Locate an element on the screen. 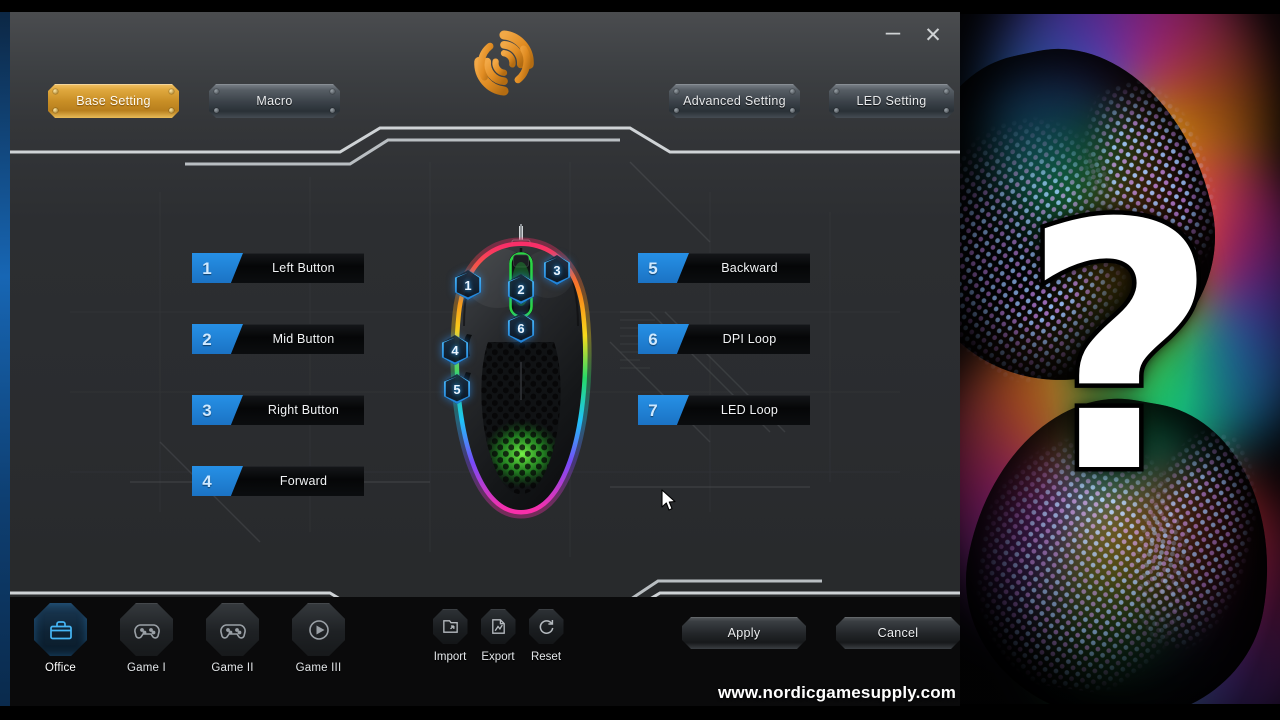 This screenshot has height=720, width=1280. profile-office: Office is located at coordinates (60, 638).